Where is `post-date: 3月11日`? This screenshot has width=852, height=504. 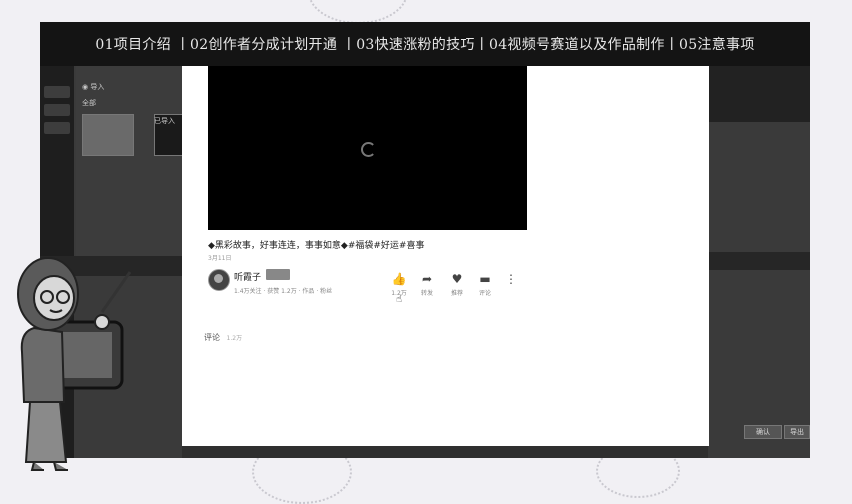 post-date: 3月11日 is located at coordinates (220, 258).